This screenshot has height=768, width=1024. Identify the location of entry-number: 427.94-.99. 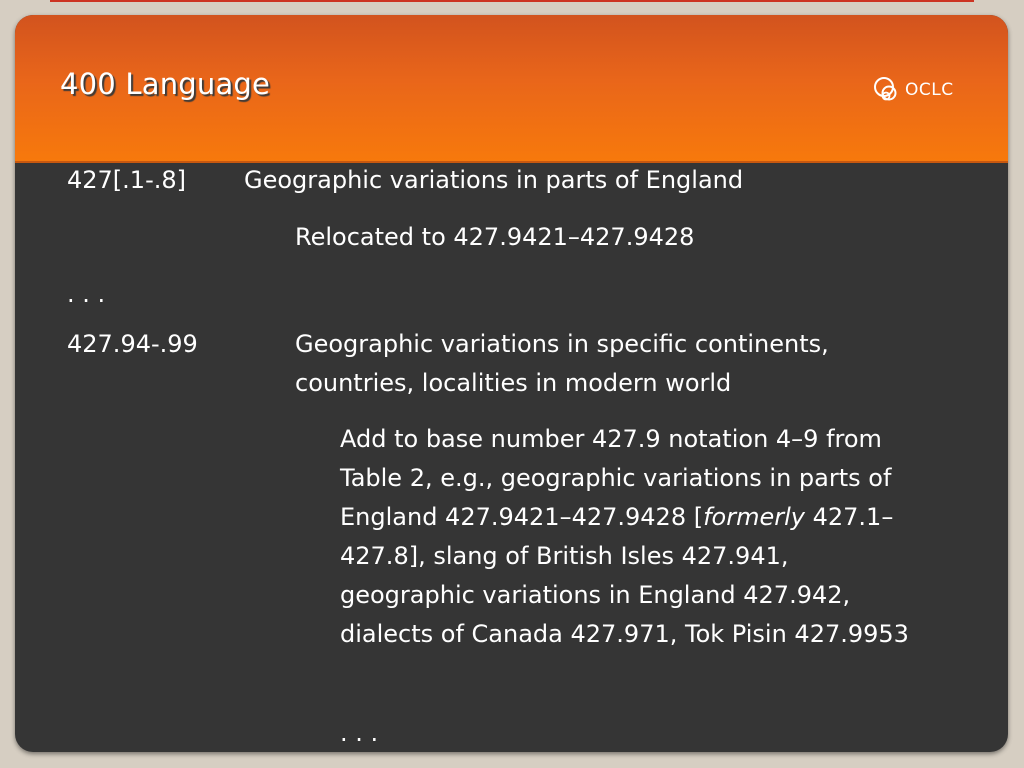
(132, 344).